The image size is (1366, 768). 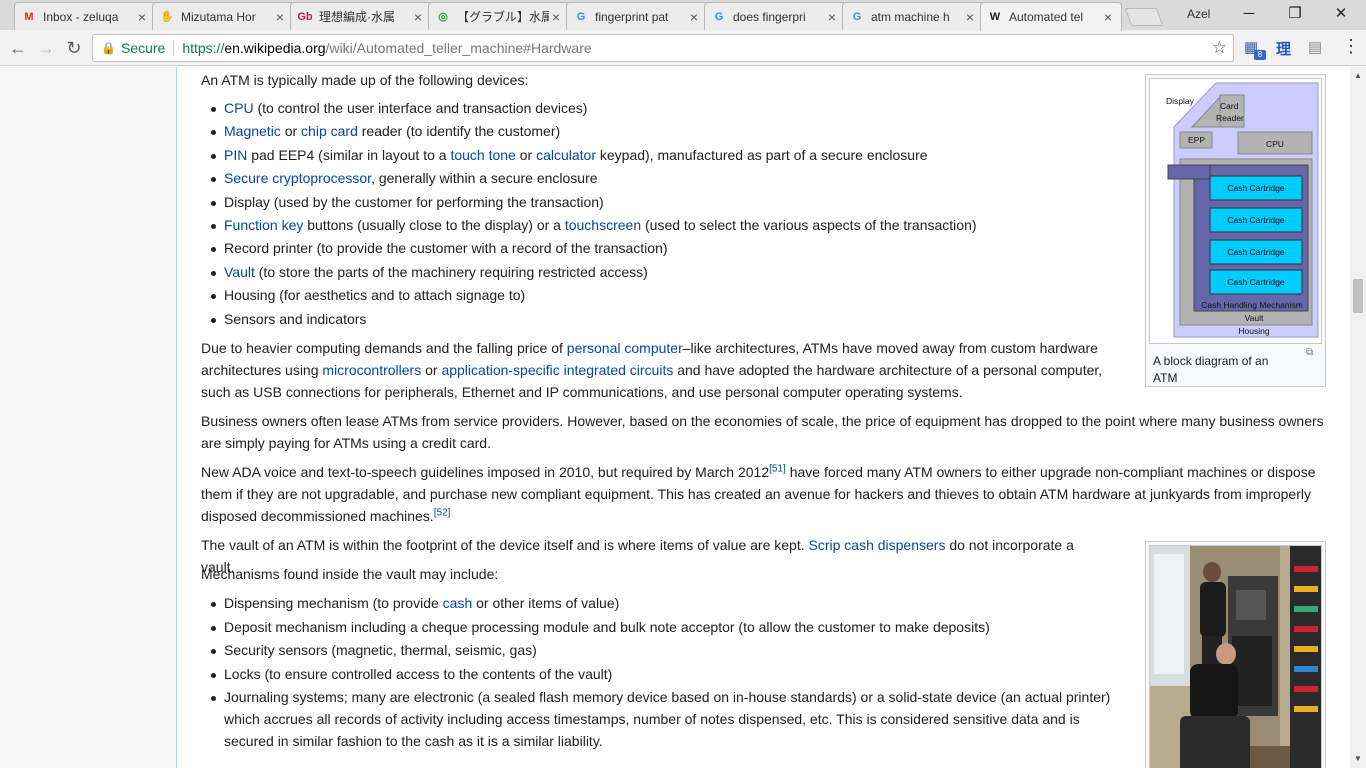 What do you see at coordinates (546, 603) in the screenshot?
I see `list-item-text: or other items of value)` at bounding box center [546, 603].